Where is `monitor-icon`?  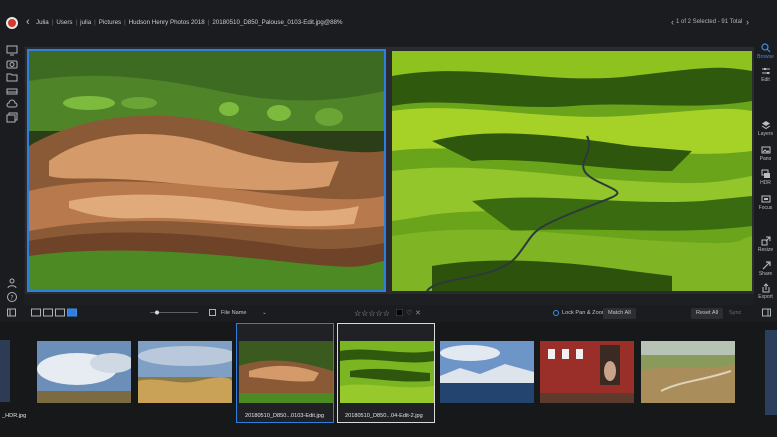 monitor-icon is located at coordinates (12, 49).